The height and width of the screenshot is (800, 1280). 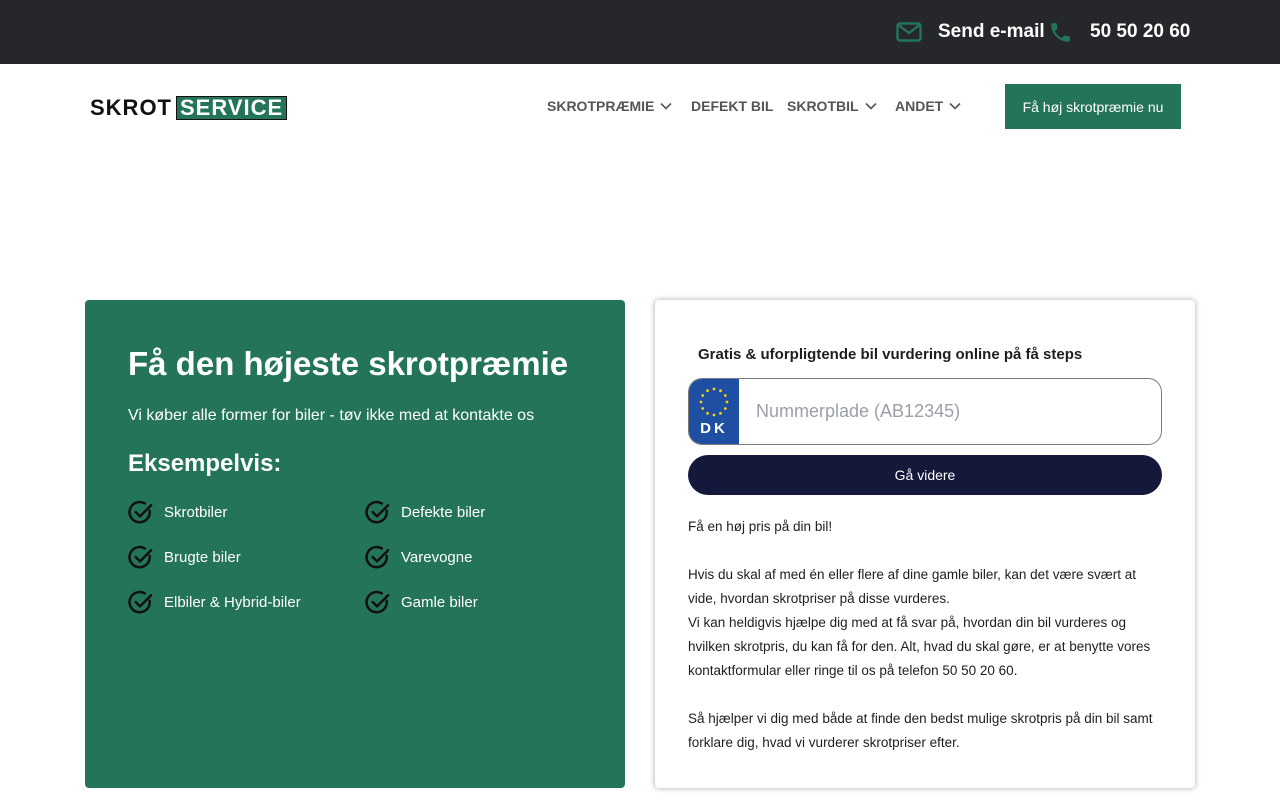 I want to click on example-item: Defekte biler, so click(x=425, y=512).